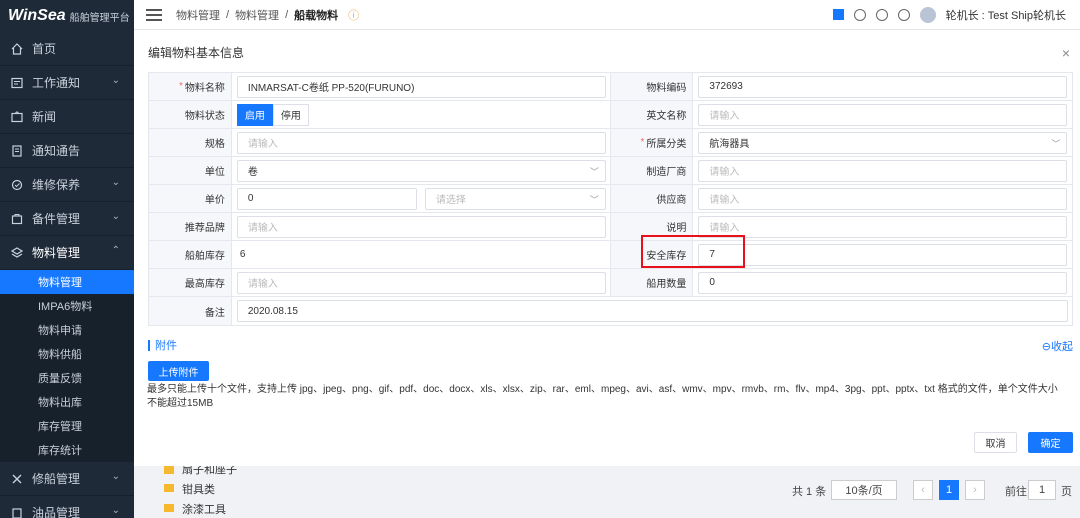 The image size is (1080, 518). I want to click on folder-label: 钳具类, so click(198, 489).